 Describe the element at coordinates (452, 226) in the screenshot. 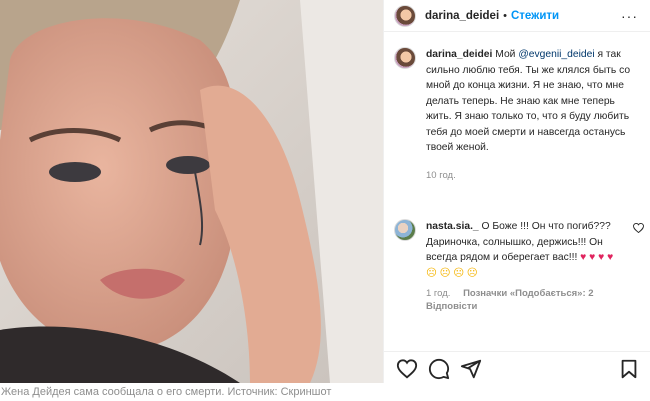

I see `commenter-username: nasta.sia._` at that location.